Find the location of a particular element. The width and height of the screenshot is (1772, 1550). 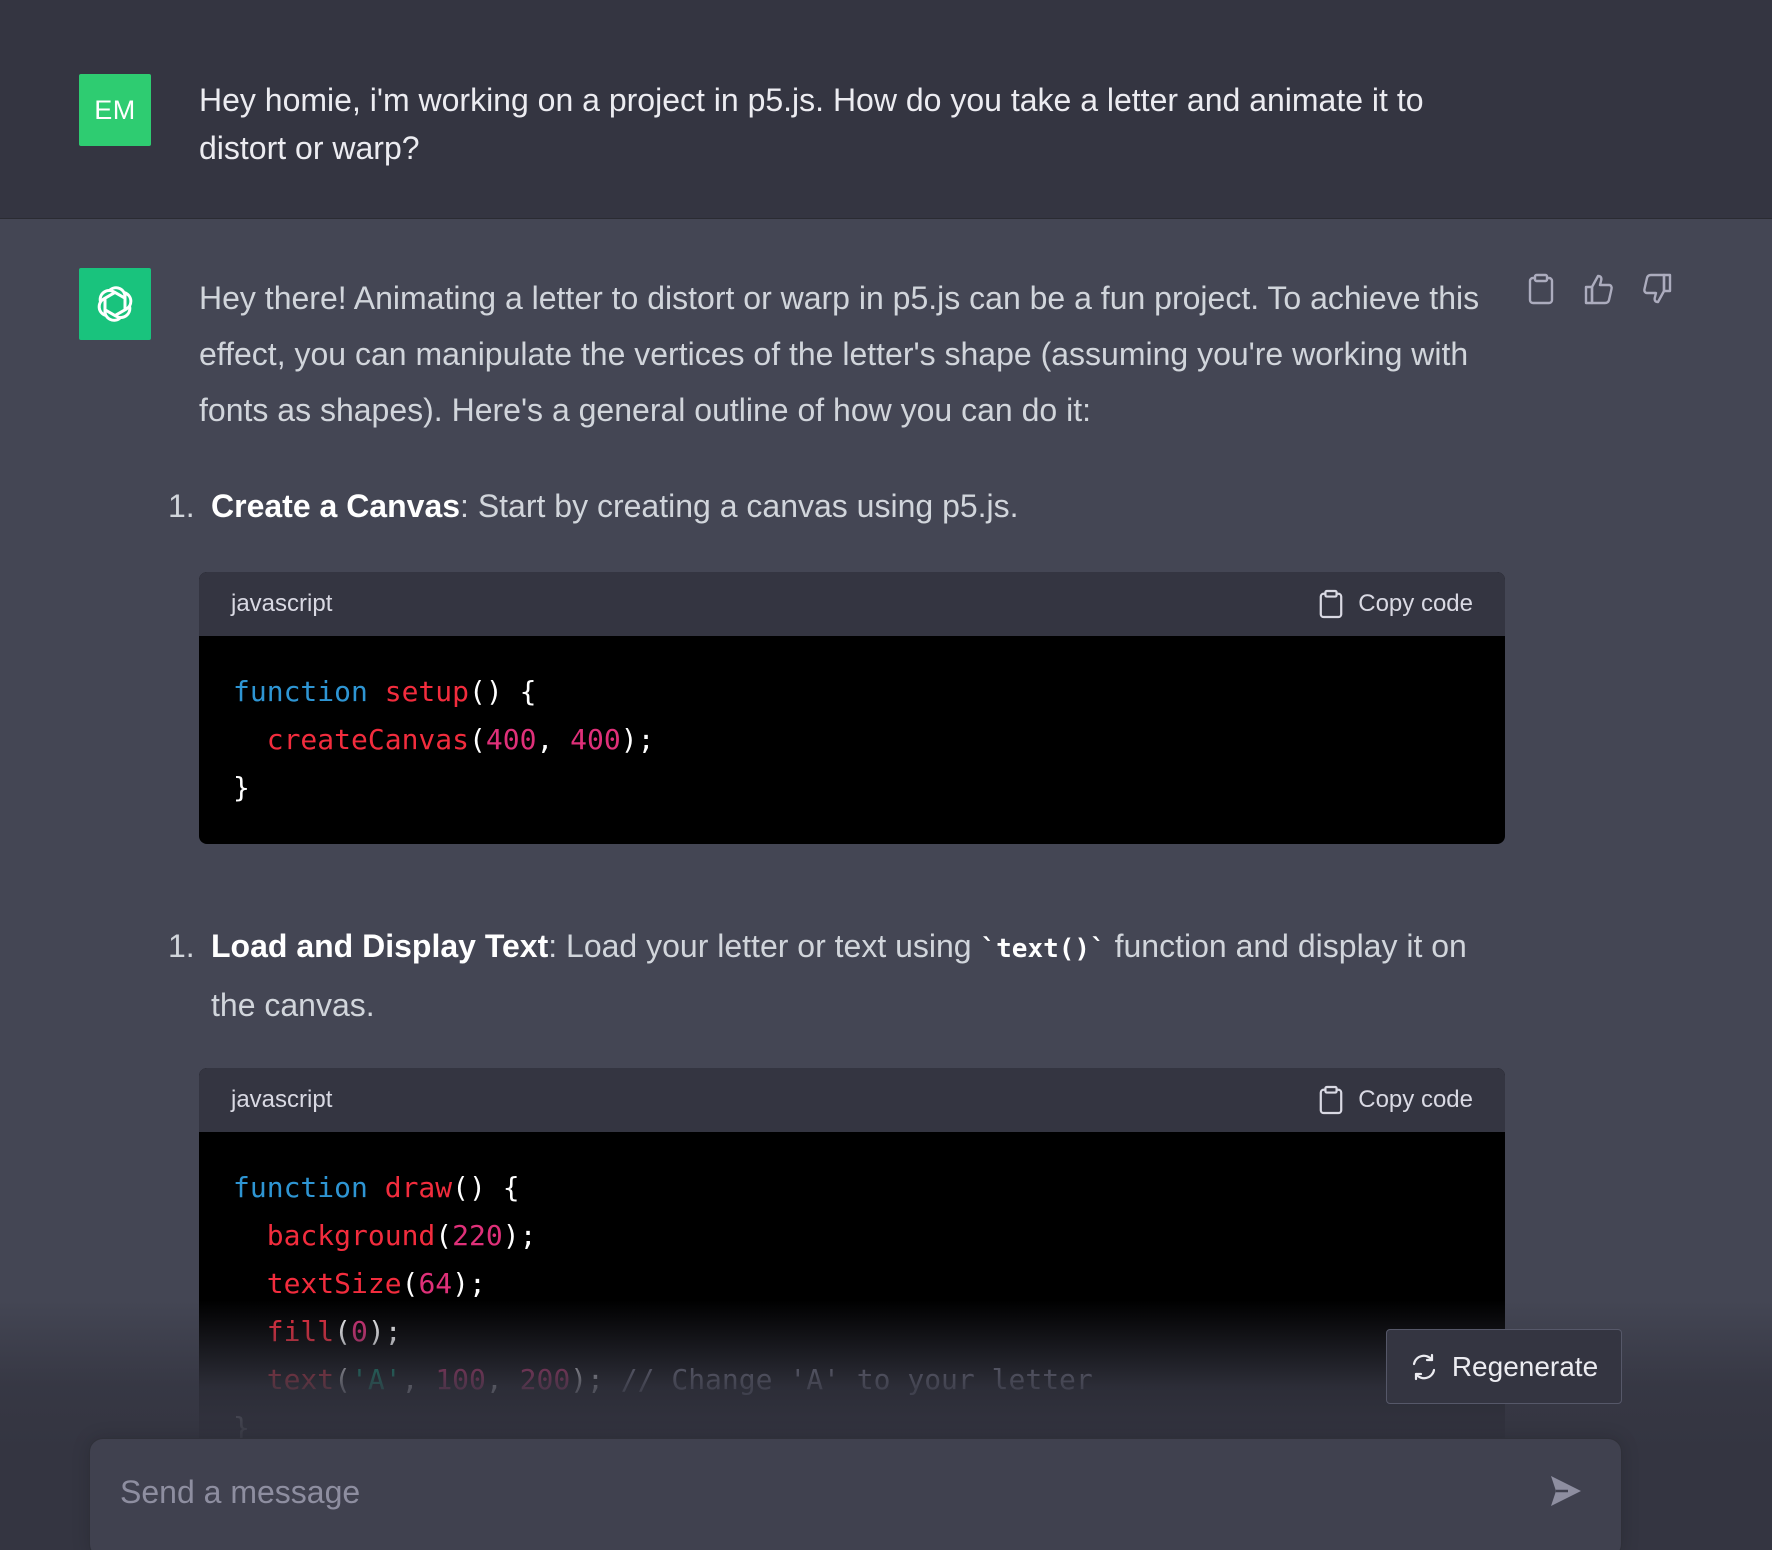

thumbs-up-button is located at coordinates (1599, 289).